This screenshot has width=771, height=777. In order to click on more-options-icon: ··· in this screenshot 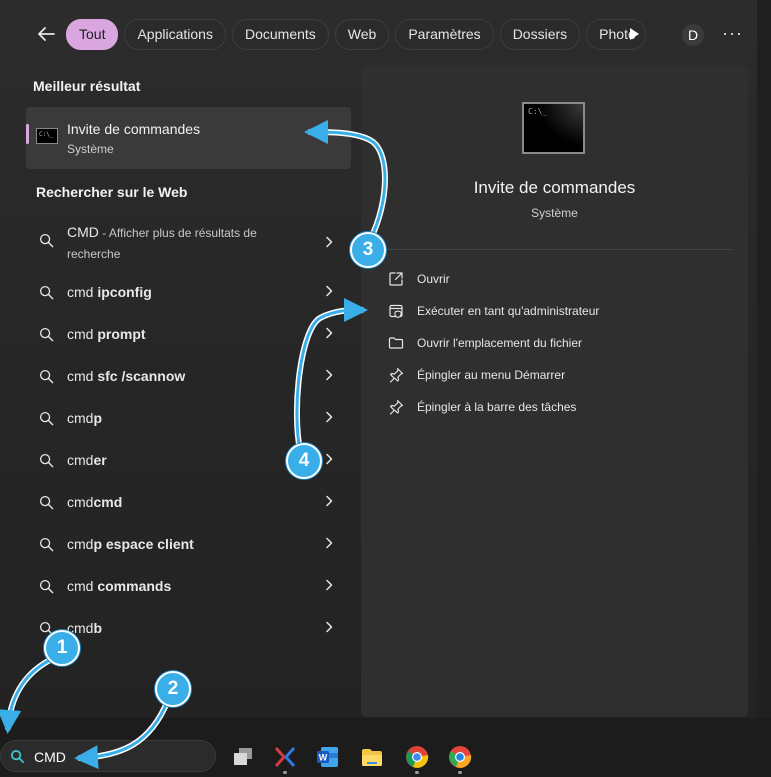, I will do `click(732, 33)`.